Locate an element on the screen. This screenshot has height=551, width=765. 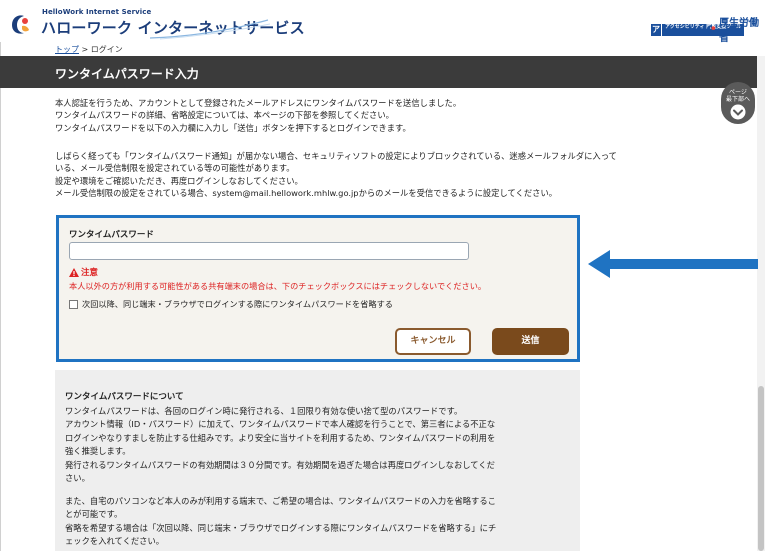
hellowork-logo-icon is located at coordinates (21, 24).